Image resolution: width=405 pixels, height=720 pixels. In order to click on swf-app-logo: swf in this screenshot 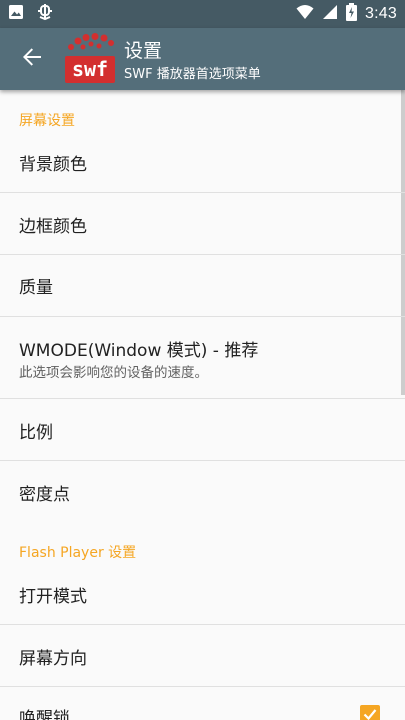, I will do `click(90, 59)`.